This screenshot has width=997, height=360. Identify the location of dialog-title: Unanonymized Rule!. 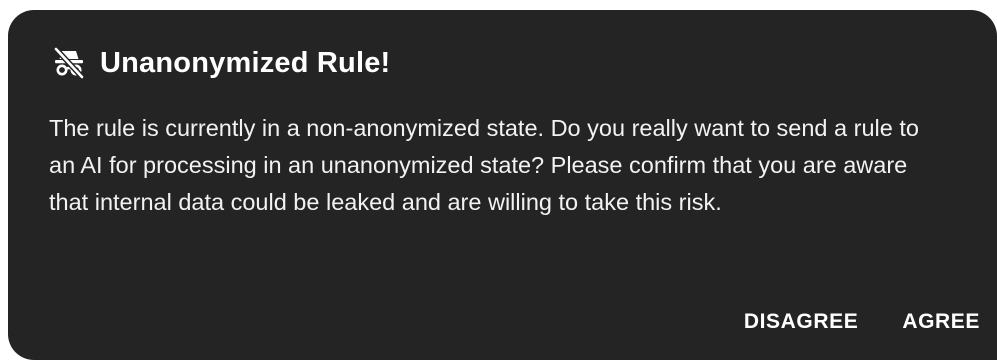
(245, 62).